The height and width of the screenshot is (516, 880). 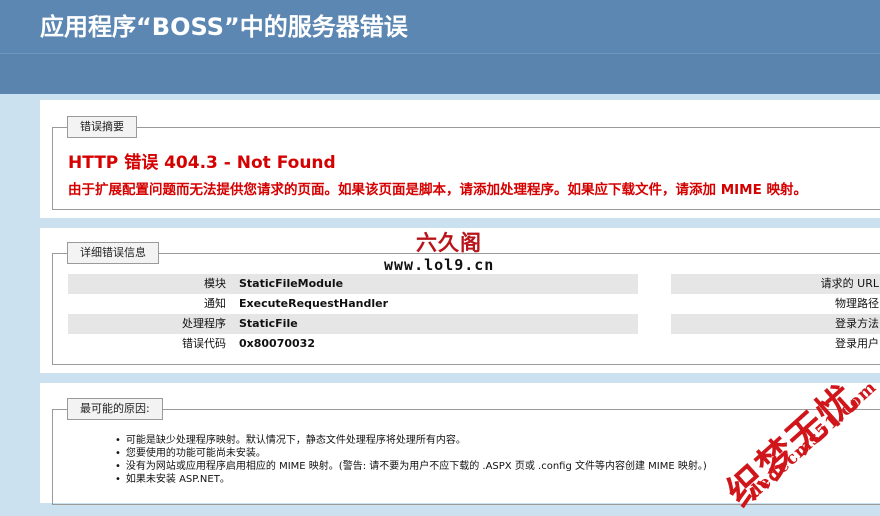 I want to click on lol9-watermark-url: www.lol9.cn, so click(x=439, y=265).